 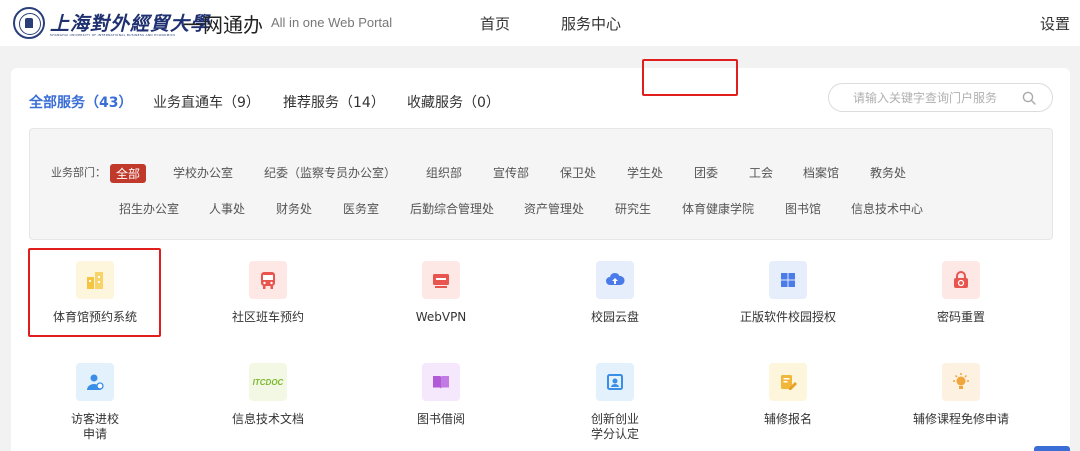 What do you see at coordinates (614, 317) in the screenshot?
I see `service-label: 校园云盘` at bounding box center [614, 317].